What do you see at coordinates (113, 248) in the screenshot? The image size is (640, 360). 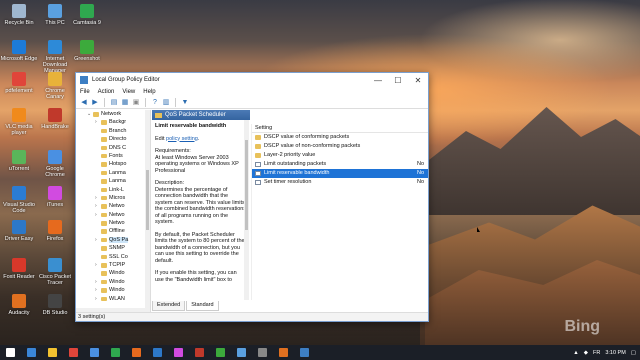 I see `tree-item: SNMP` at bounding box center [113, 248].